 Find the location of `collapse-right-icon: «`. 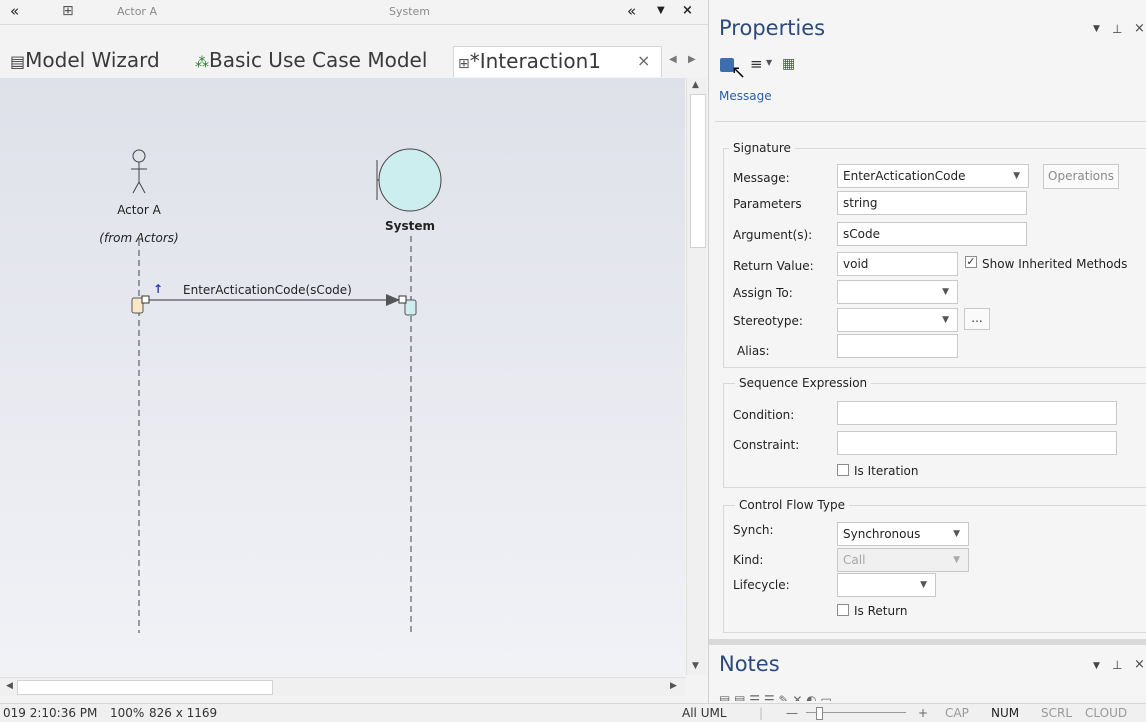

collapse-right-icon: « is located at coordinates (631, 11).